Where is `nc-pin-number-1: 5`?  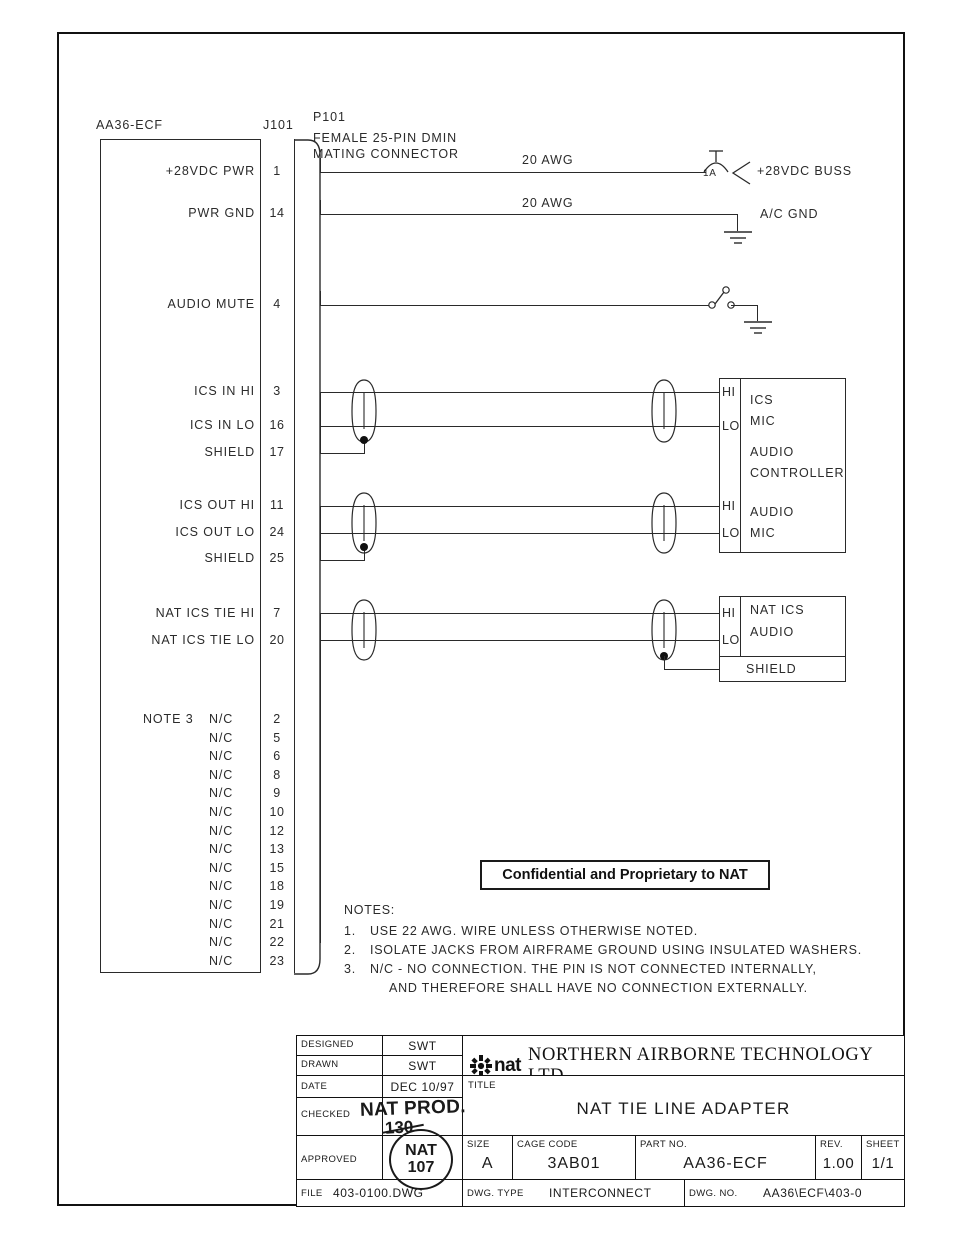 nc-pin-number-1: 5 is located at coordinates (277, 737).